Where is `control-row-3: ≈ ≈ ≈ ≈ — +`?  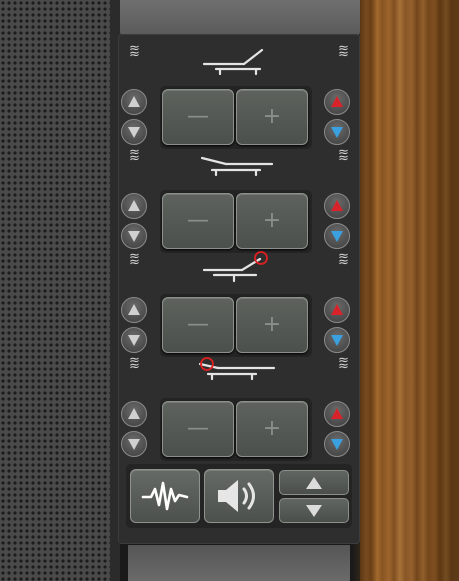
control-row-3: ≈ ≈ ≈ ≈ — + is located at coordinates (239, 309).